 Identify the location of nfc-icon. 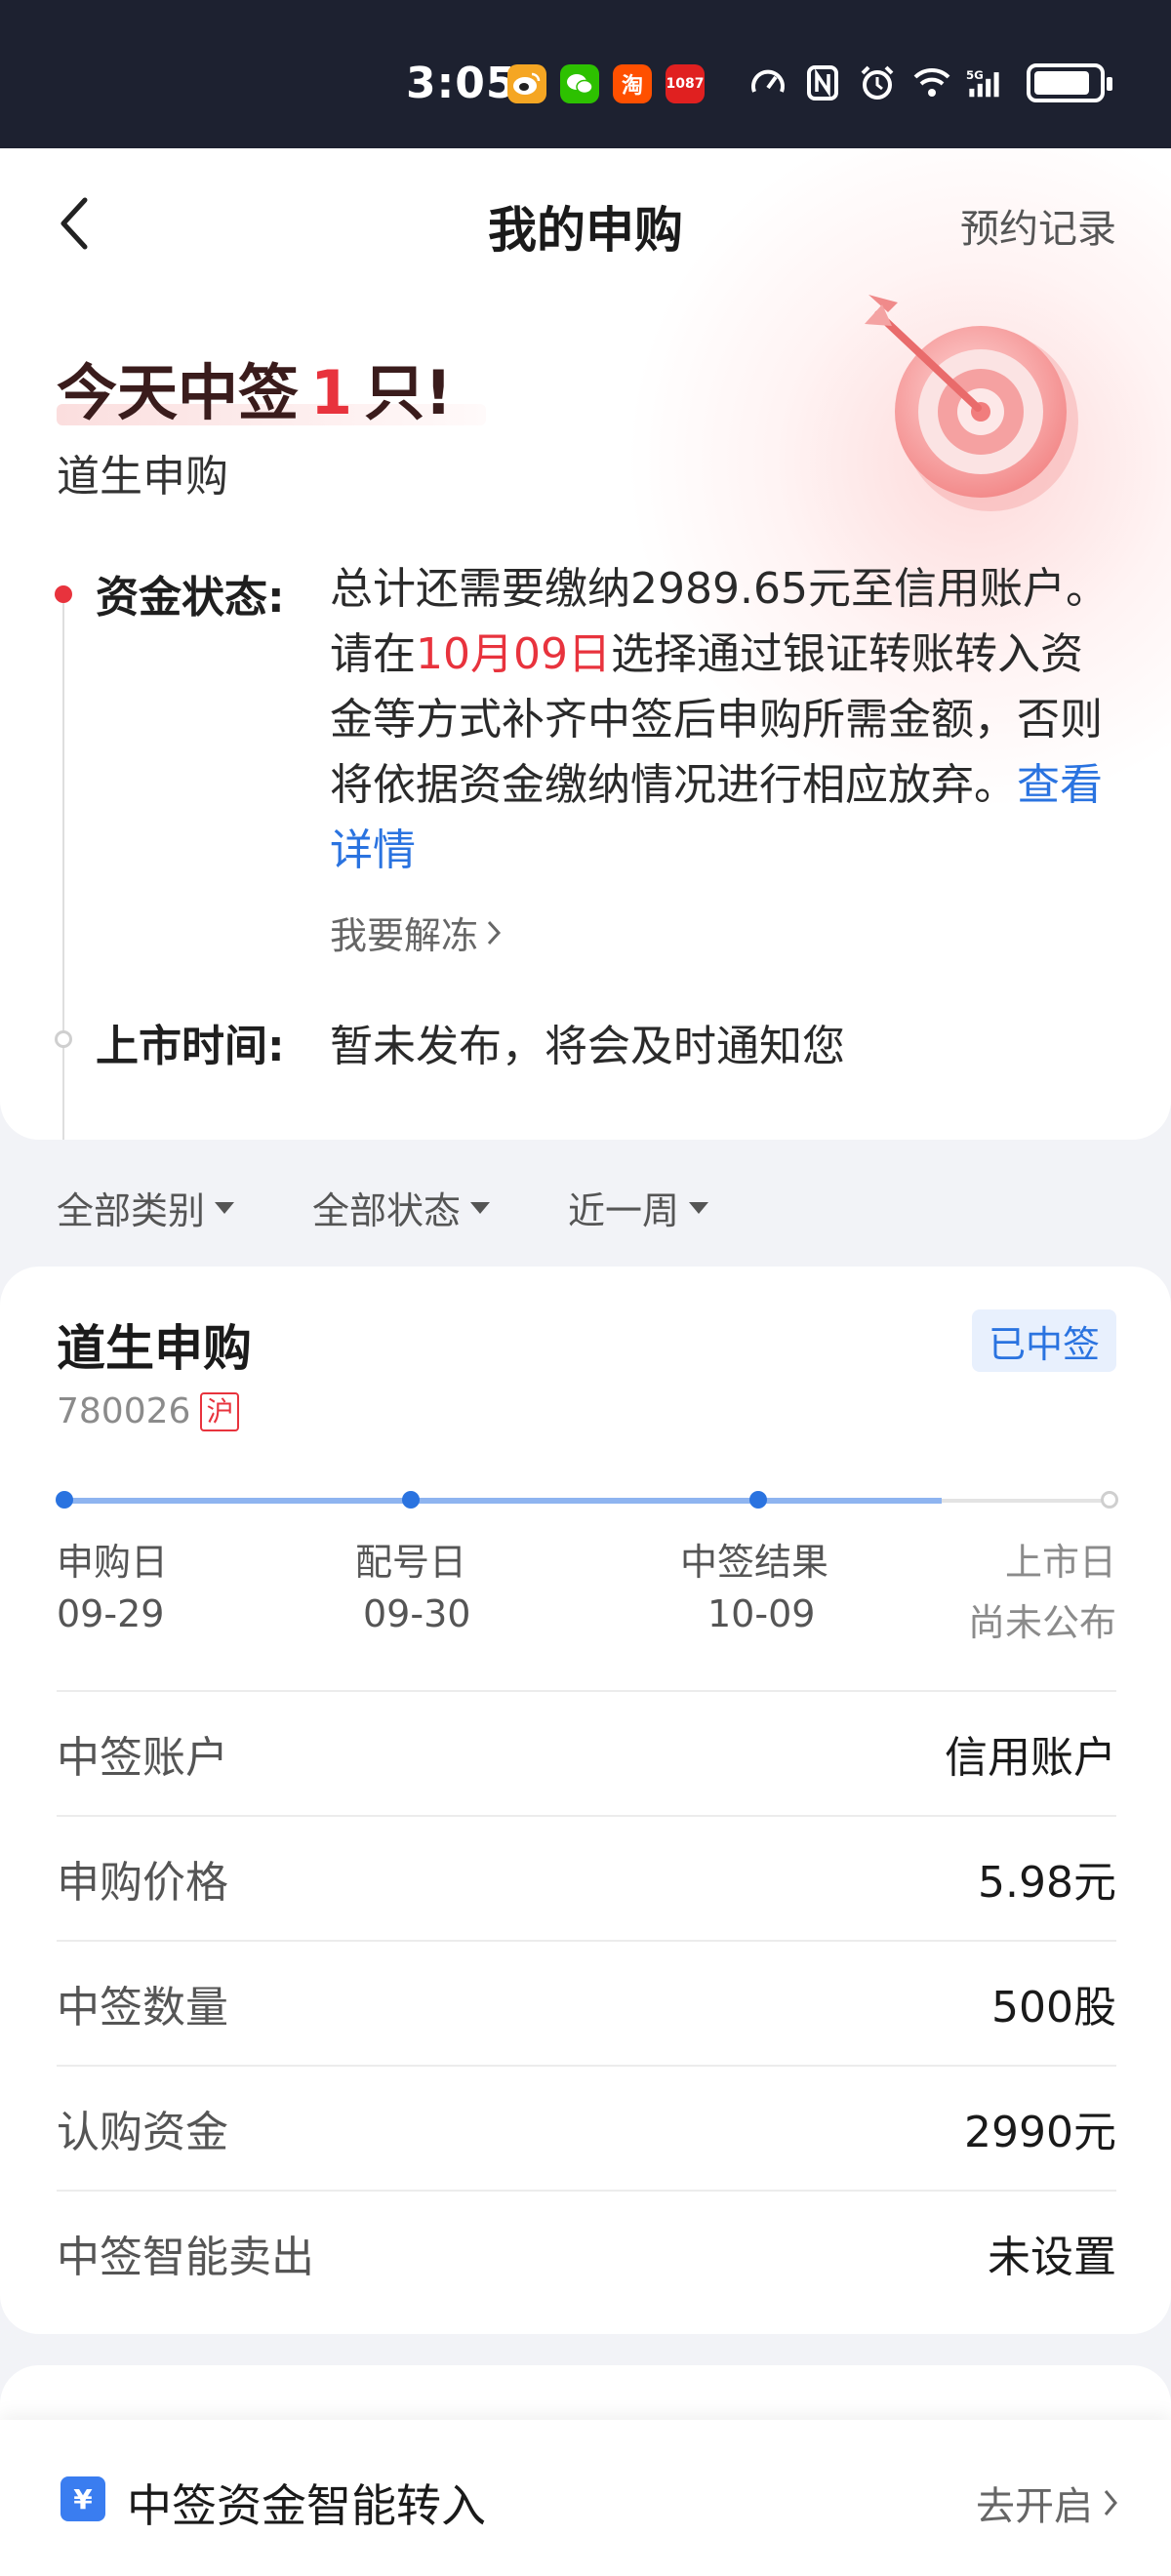
(822, 82).